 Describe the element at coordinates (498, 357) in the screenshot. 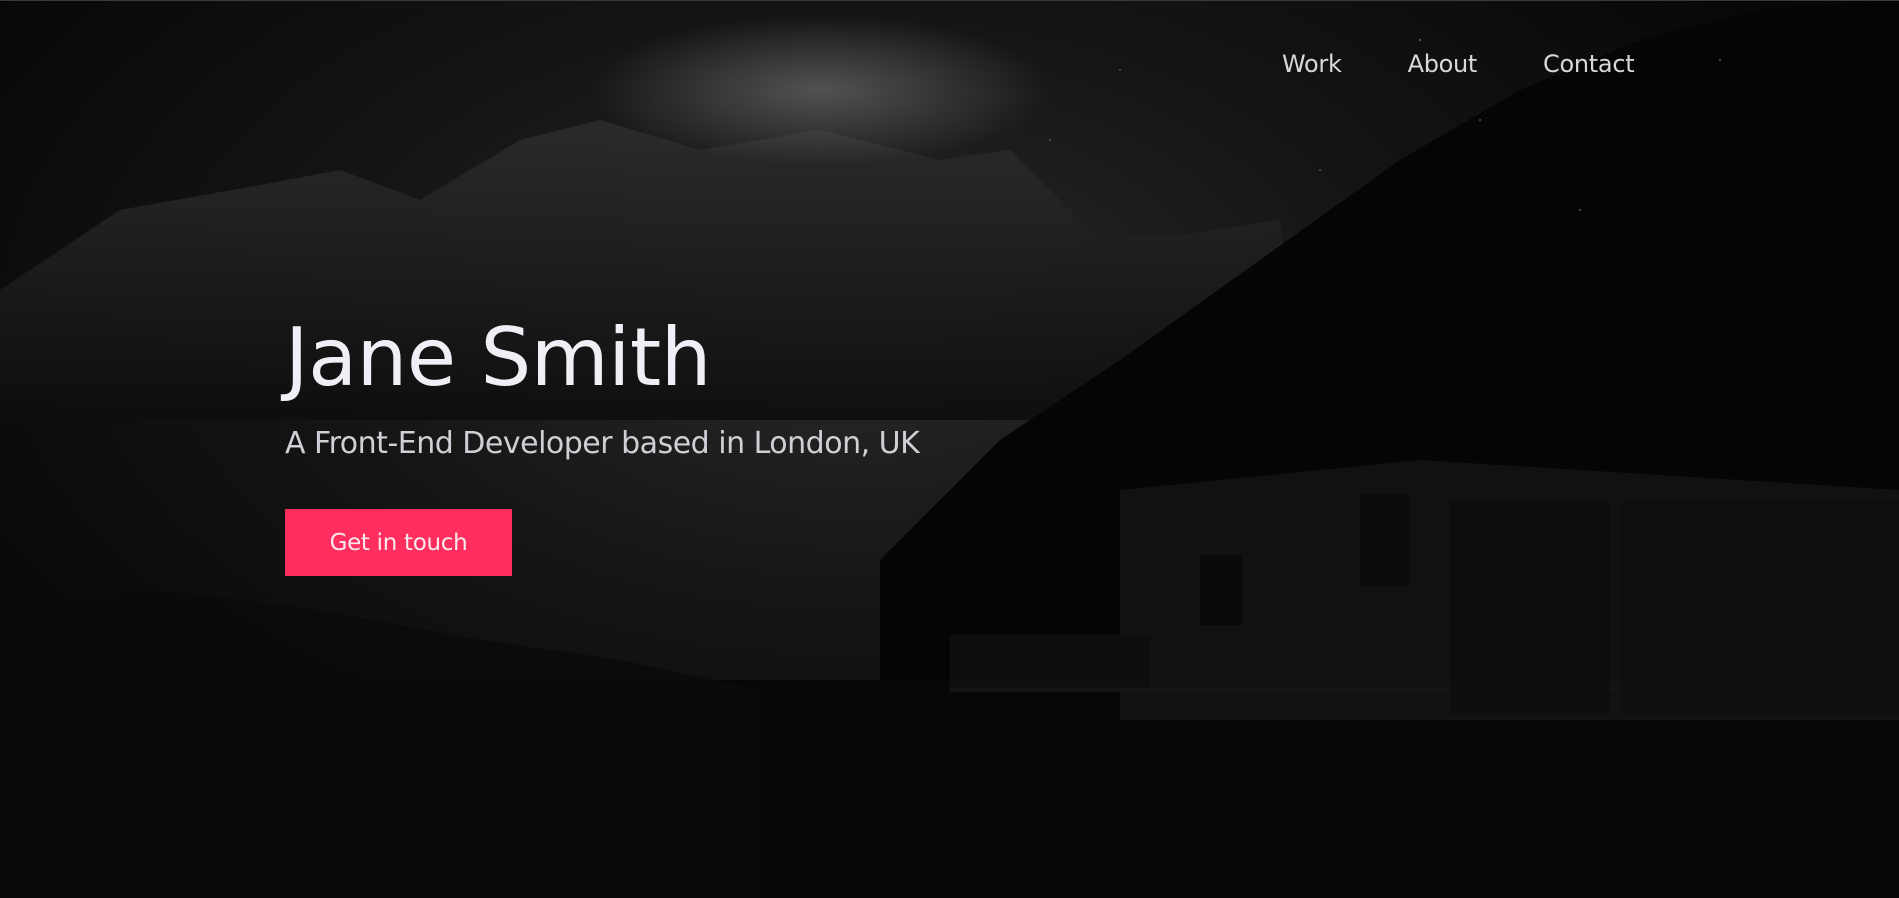

I see `hero-name-heading: Jane Smith` at that location.